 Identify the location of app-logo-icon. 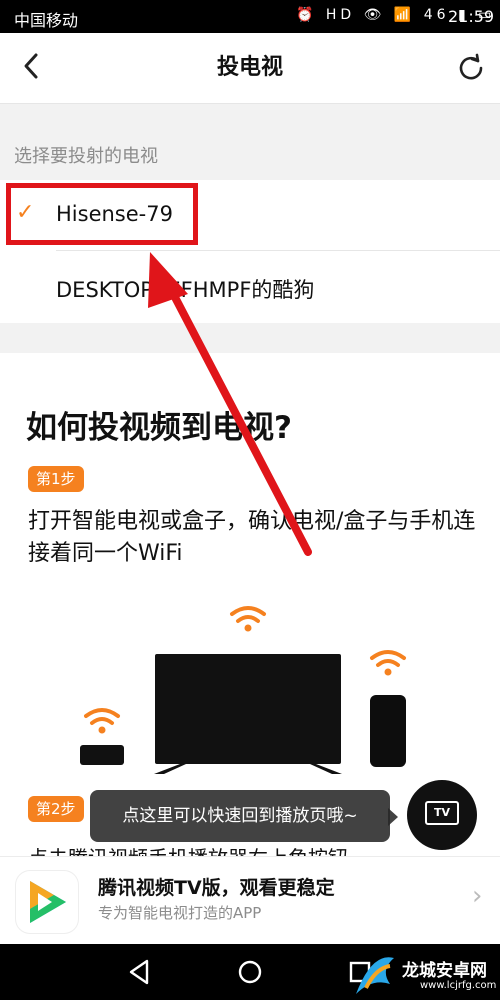
(47, 902).